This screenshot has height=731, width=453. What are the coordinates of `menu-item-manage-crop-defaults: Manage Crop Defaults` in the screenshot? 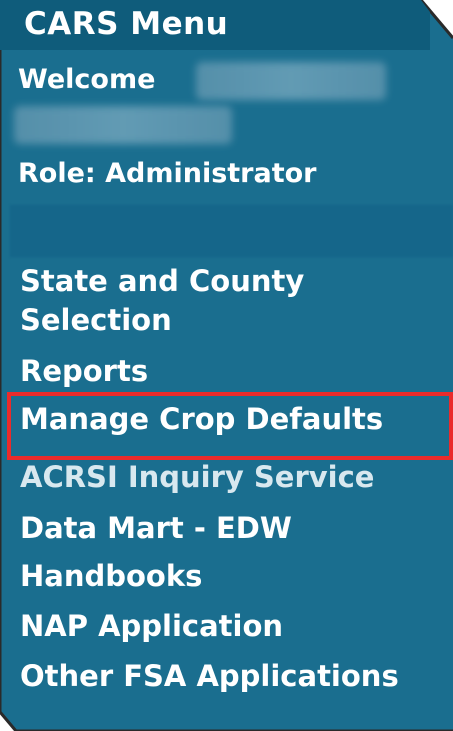 It's located at (201, 419).